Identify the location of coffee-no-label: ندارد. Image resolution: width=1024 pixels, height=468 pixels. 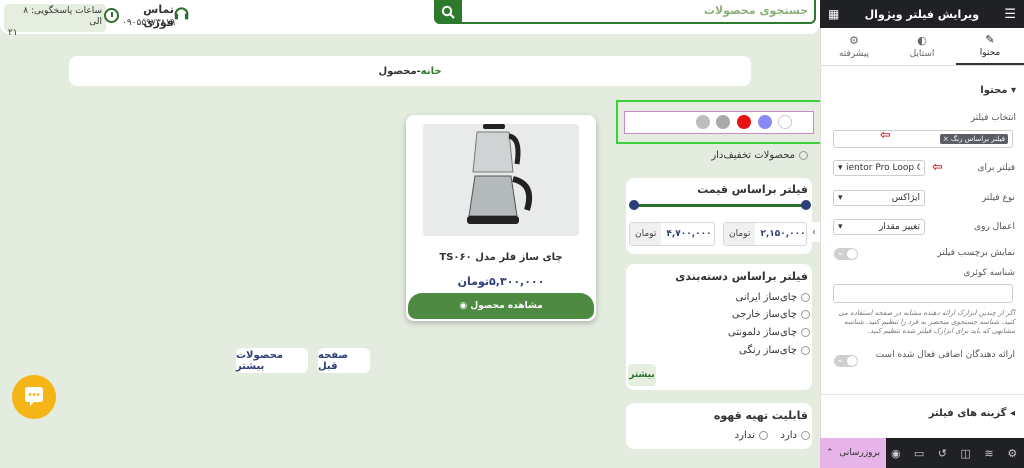
(744, 435).